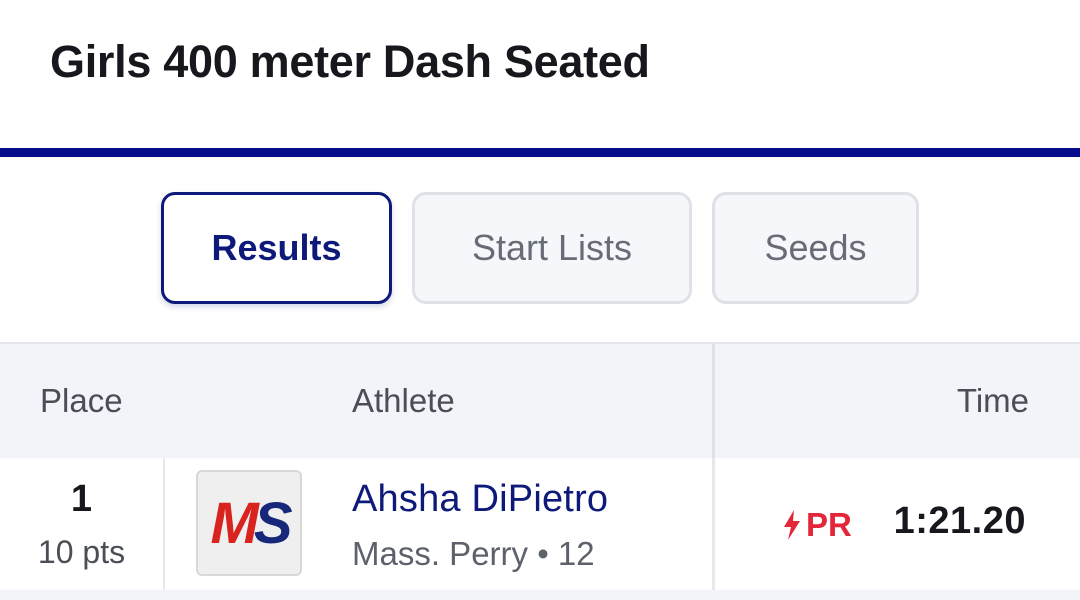 The width and height of the screenshot is (1080, 600). What do you see at coordinates (552, 248) in the screenshot?
I see `tab-start-lists: Start Lists` at bounding box center [552, 248].